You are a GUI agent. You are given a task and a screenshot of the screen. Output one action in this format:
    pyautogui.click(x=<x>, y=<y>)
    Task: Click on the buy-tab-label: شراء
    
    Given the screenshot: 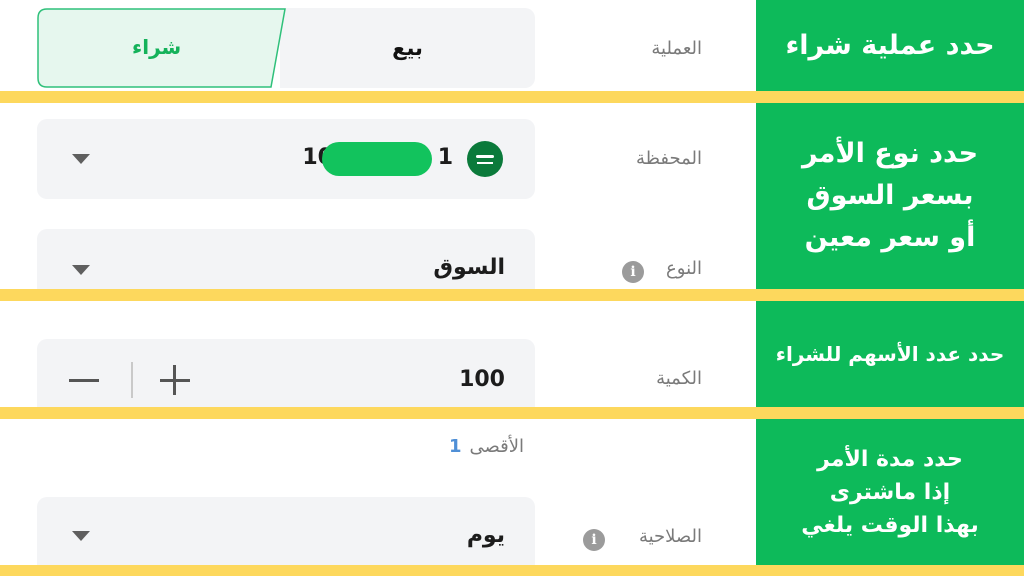 What is the action you would take?
    pyautogui.click(x=157, y=47)
    